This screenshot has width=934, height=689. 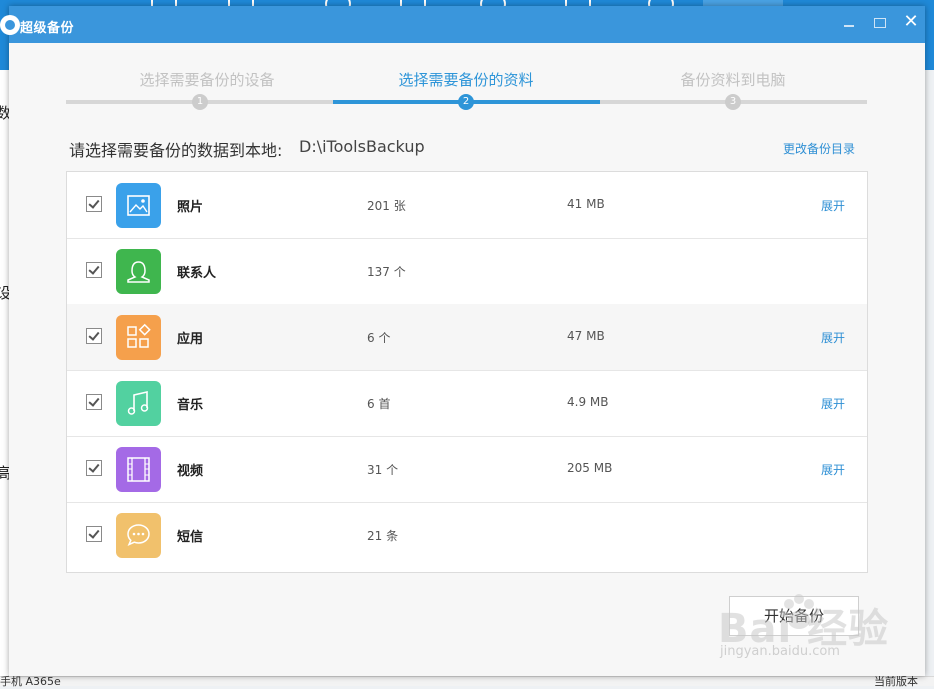 What do you see at coordinates (190, 207) in the screenshot?
I see `item-name: 照片` at bounding box center [190, 207].